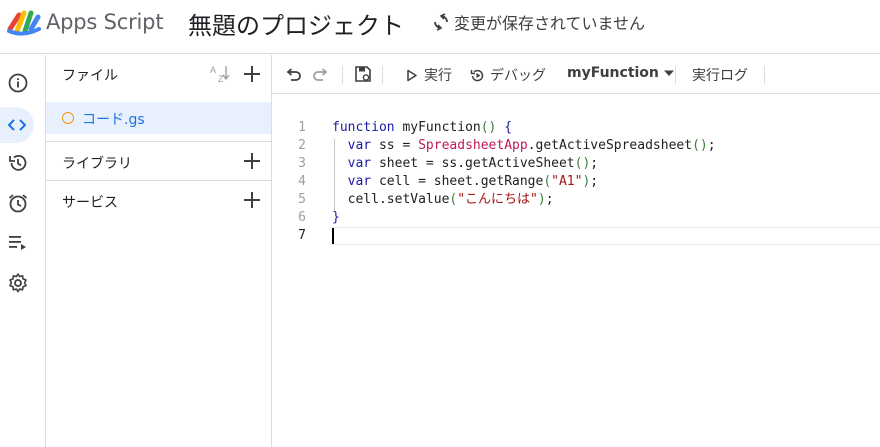 Image resolution: width=880 pixels, height=447 pixels. I want to click on function-select: myFunction, so click(621, 73).